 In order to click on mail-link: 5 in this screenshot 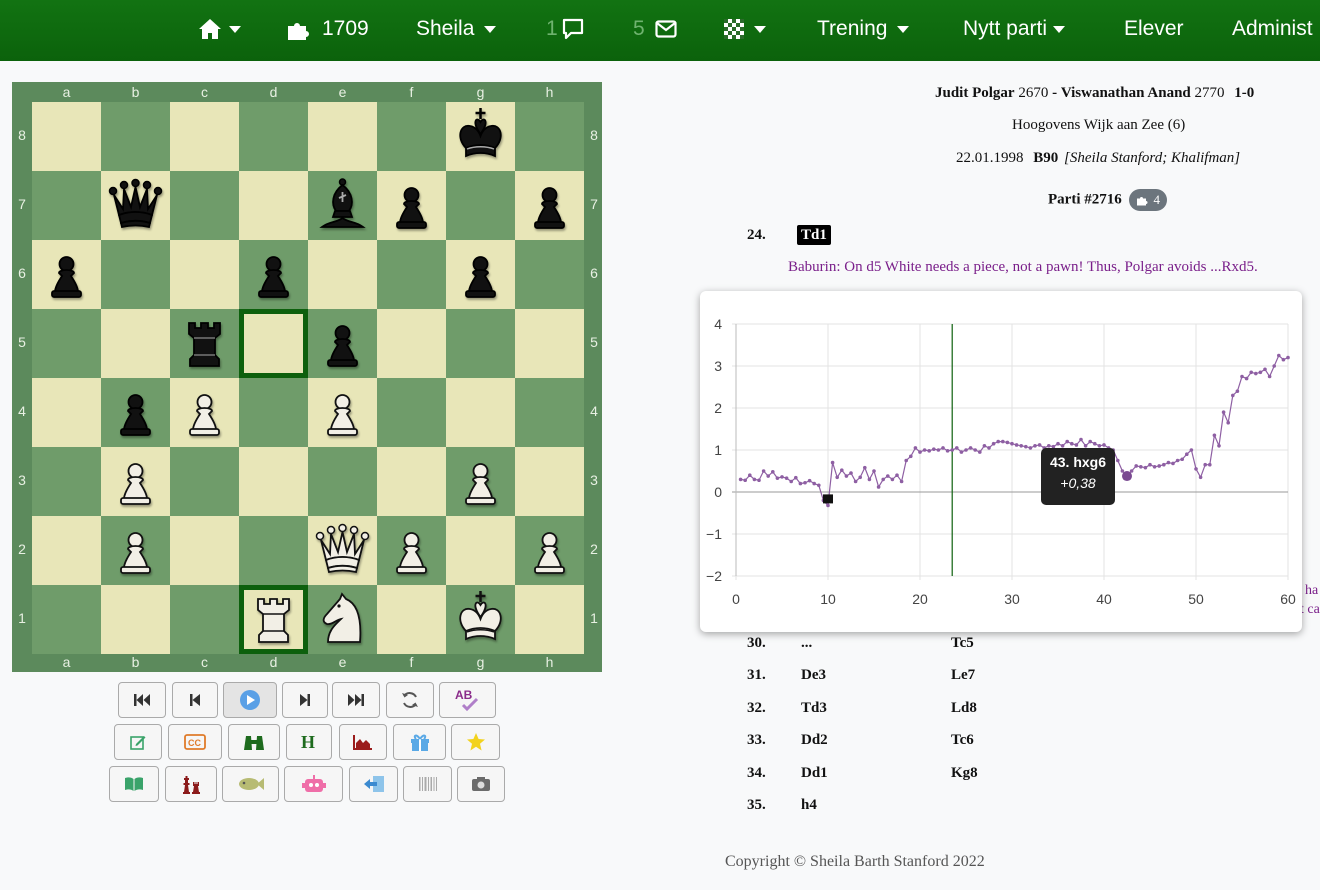, I will do `click(655, 29)`.